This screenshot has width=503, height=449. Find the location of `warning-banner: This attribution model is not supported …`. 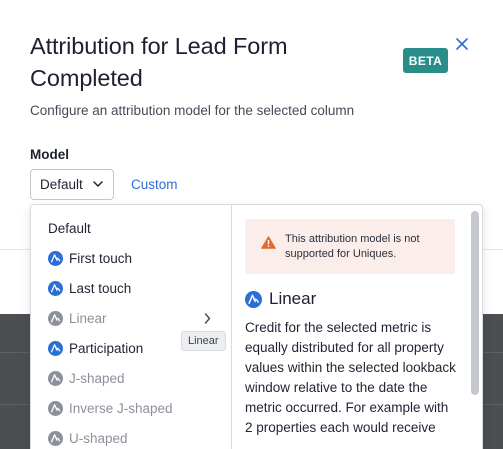

warning-banner: This attribution model is not supported … is located at coordinates (350, 246).